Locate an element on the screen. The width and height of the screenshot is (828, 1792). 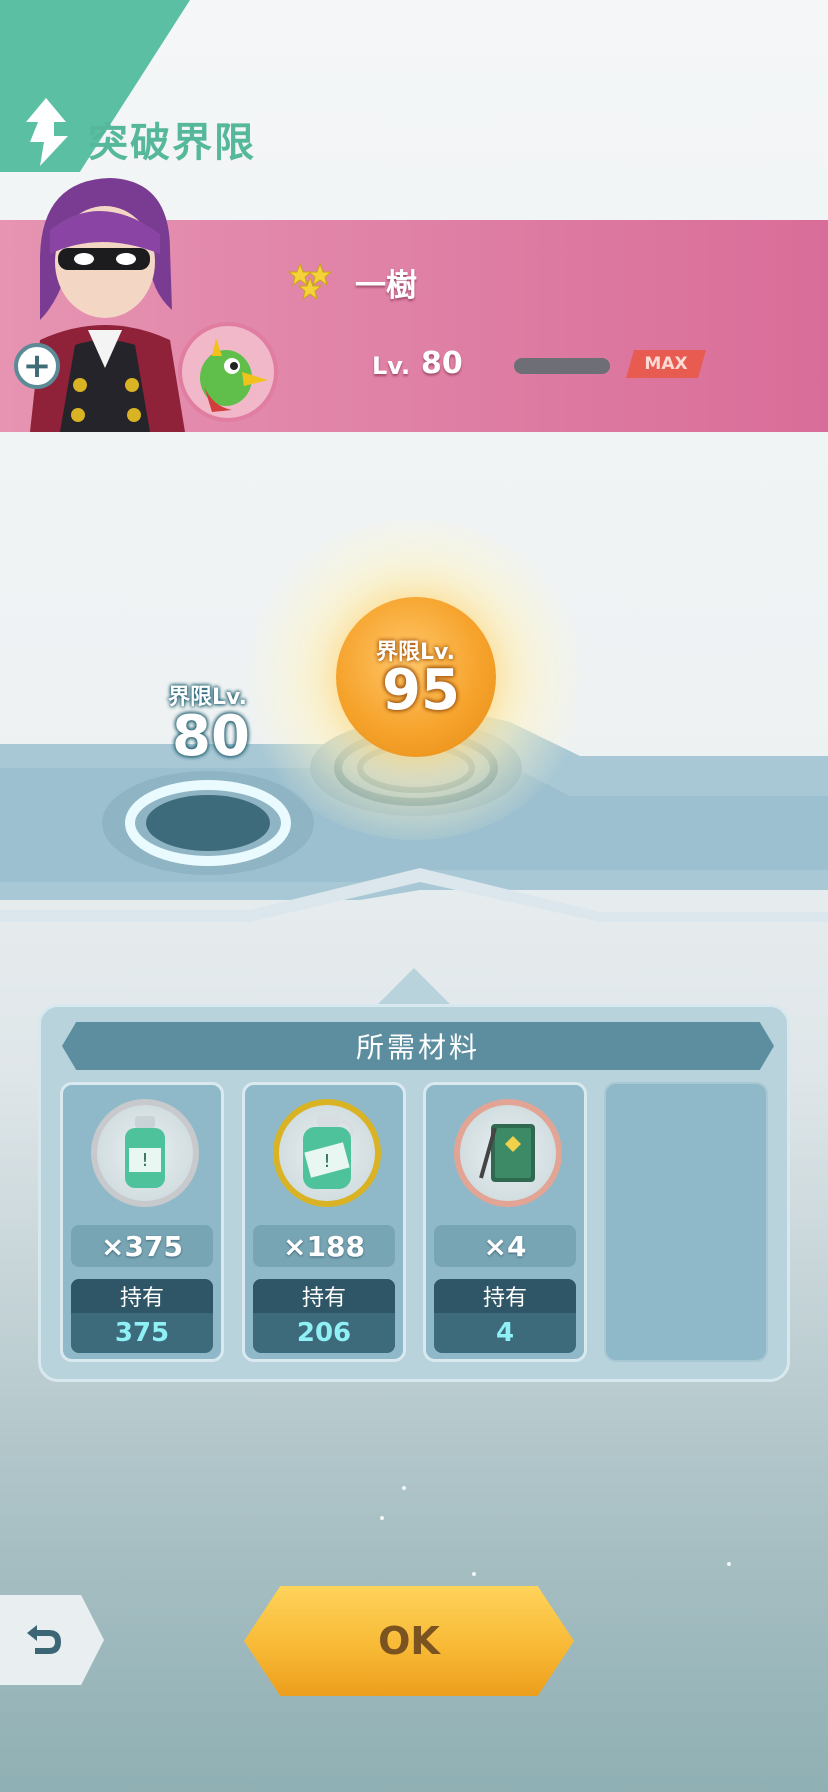
small-drink-bottle-icon: ! is located at coordinates (145, 1152).